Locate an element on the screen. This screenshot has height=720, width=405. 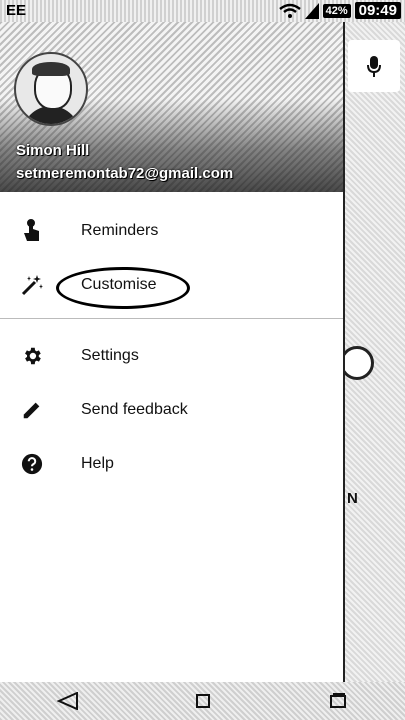
mic-icon is located at coordinates (374, 66).